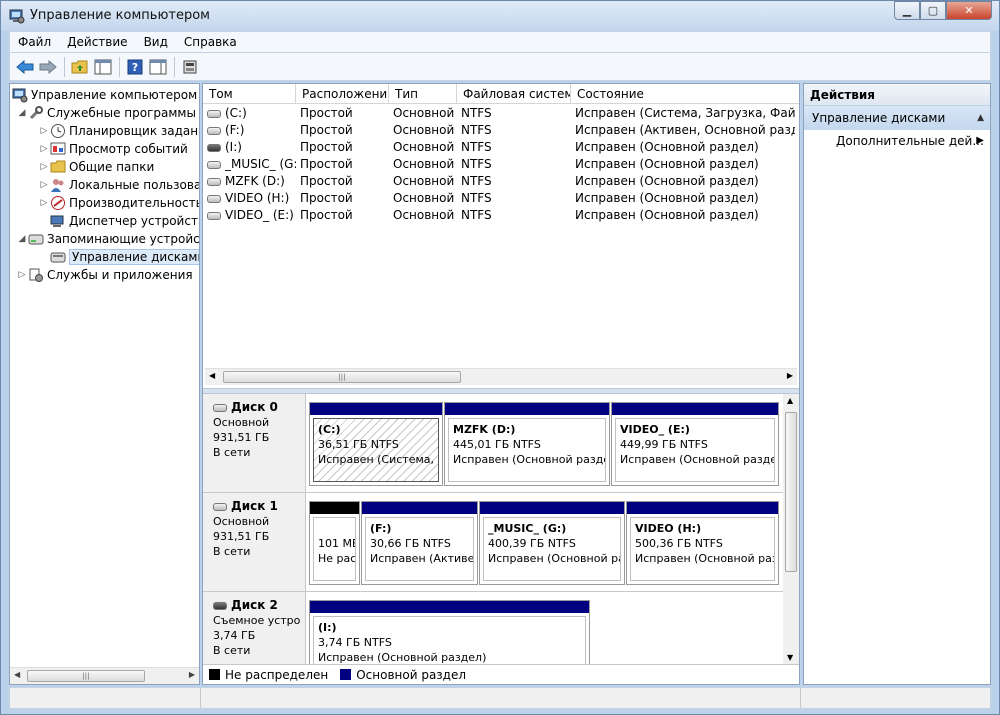 Image resolution: width=1000 pixels, height=715 pixels. Describe the element at coordinates (17, 16) in the screenshot. I see `computer-management-icon` at that location.